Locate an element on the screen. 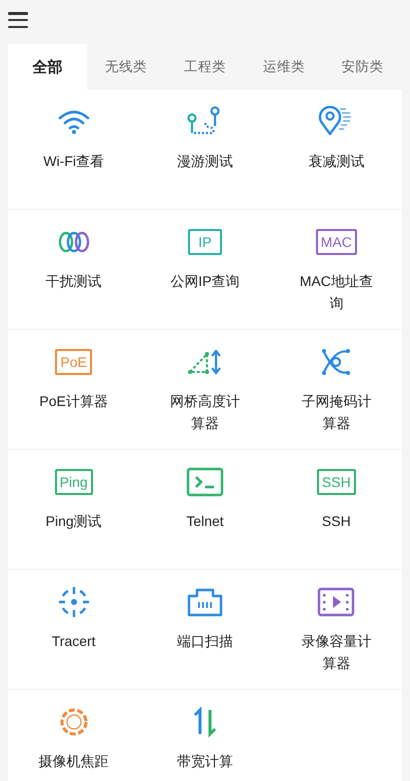 The image size is (410, 781). tool-label: Telnet is located at coordinates (205, 521).